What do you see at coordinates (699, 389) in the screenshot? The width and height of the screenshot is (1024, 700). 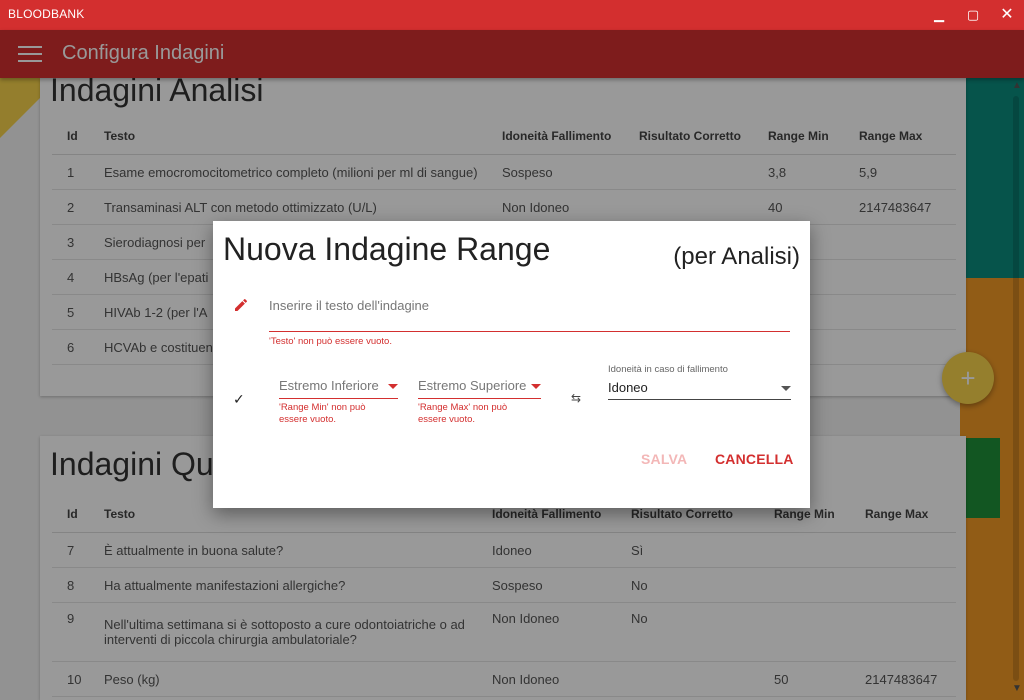 I see `idoneita-select: Idoneo` at bounding box center [699, 389].